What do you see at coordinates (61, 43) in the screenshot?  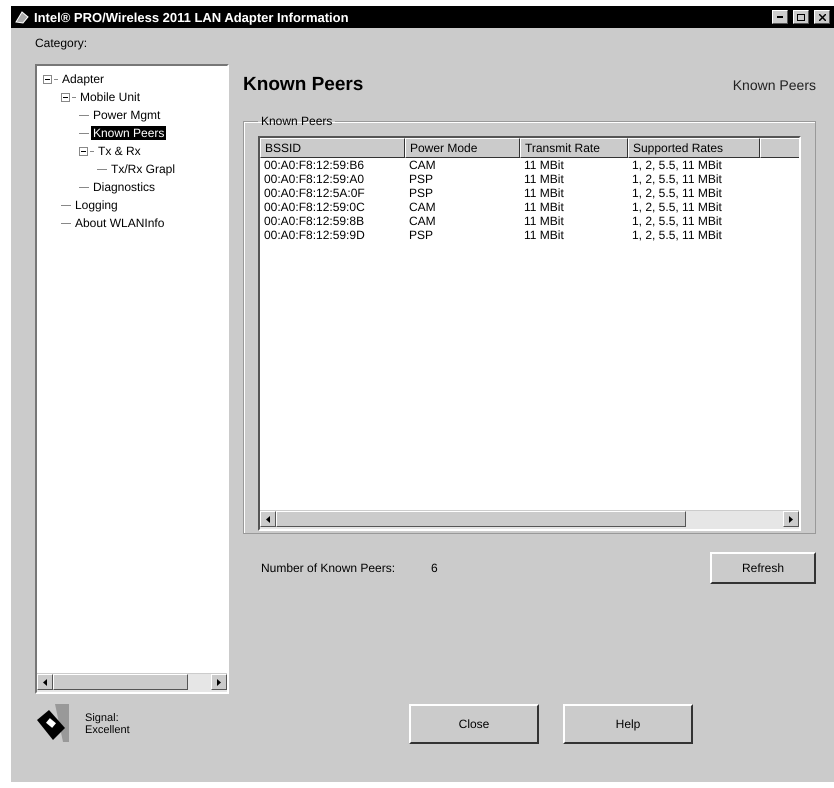 I see `category-label: Category:` at bounding box center [61, 43].